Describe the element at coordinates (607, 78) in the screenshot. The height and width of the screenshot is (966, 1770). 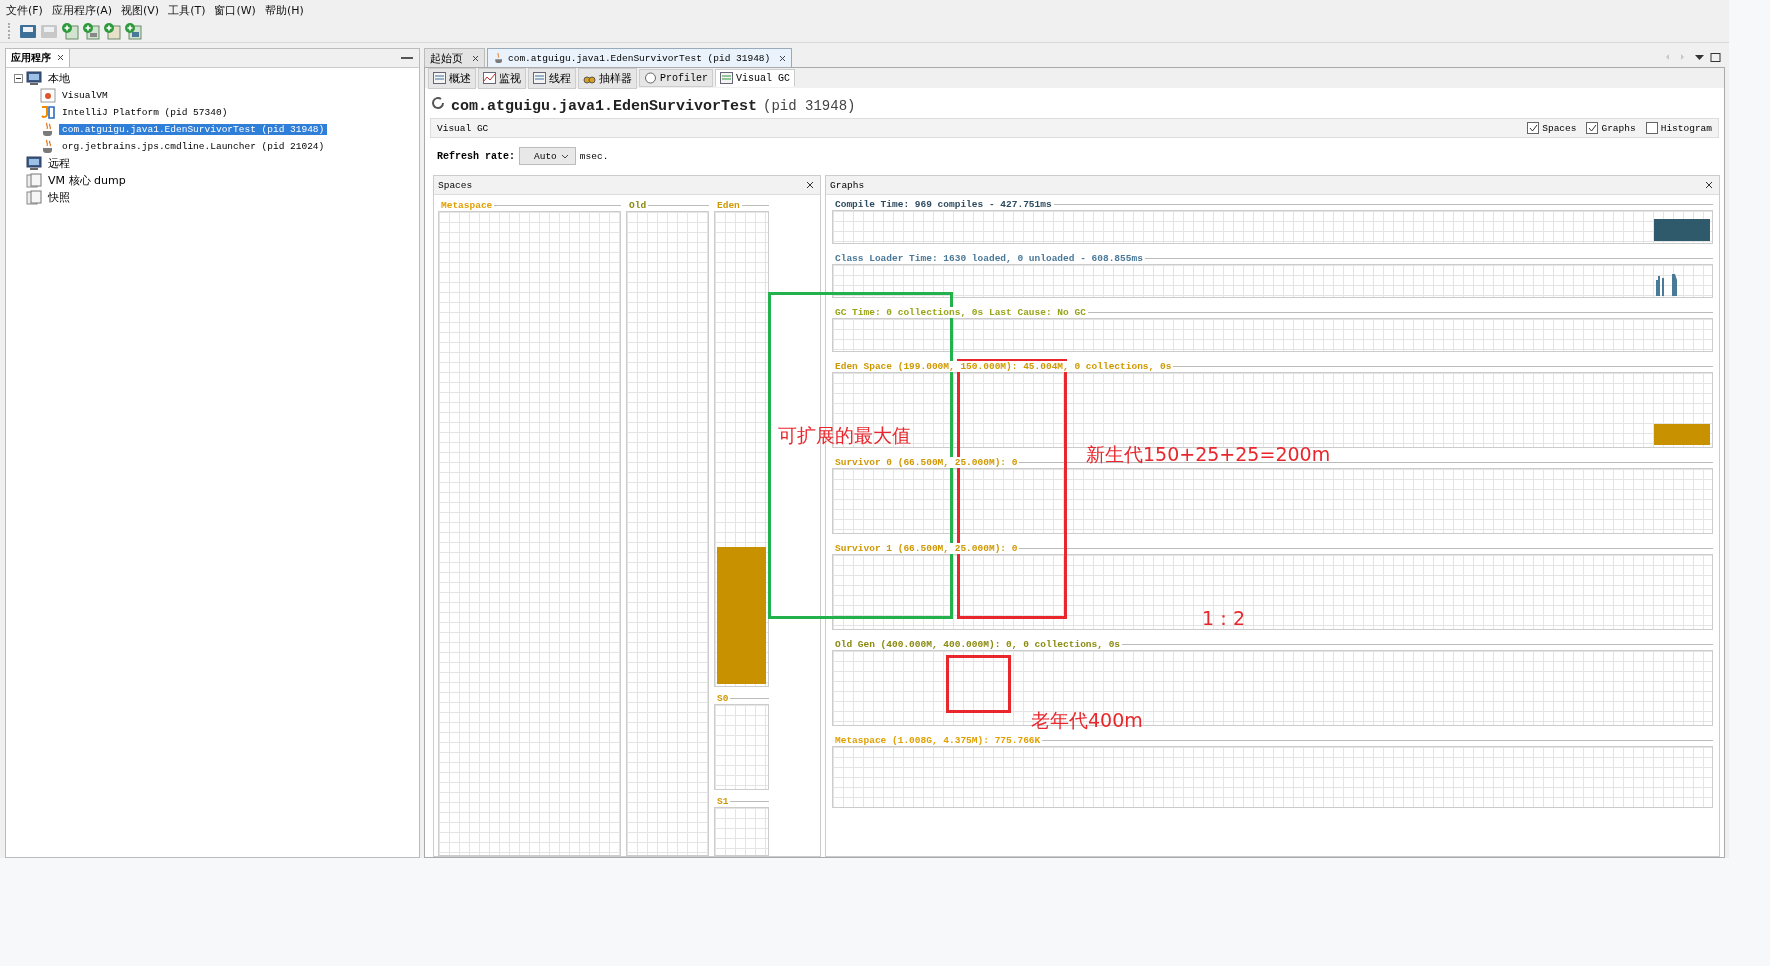
I see `view-tab: 抽样器` at that location.